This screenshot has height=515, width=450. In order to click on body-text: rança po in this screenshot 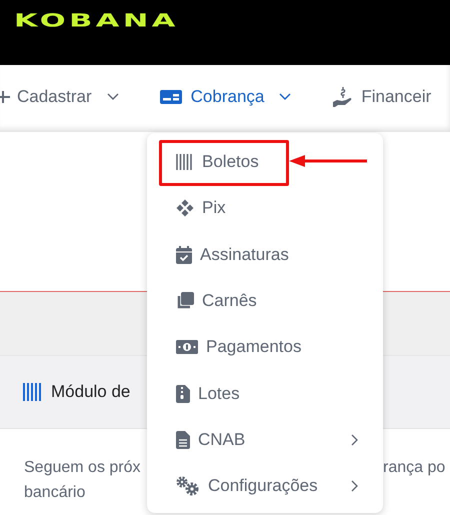, I will do `click(414, 468)`.